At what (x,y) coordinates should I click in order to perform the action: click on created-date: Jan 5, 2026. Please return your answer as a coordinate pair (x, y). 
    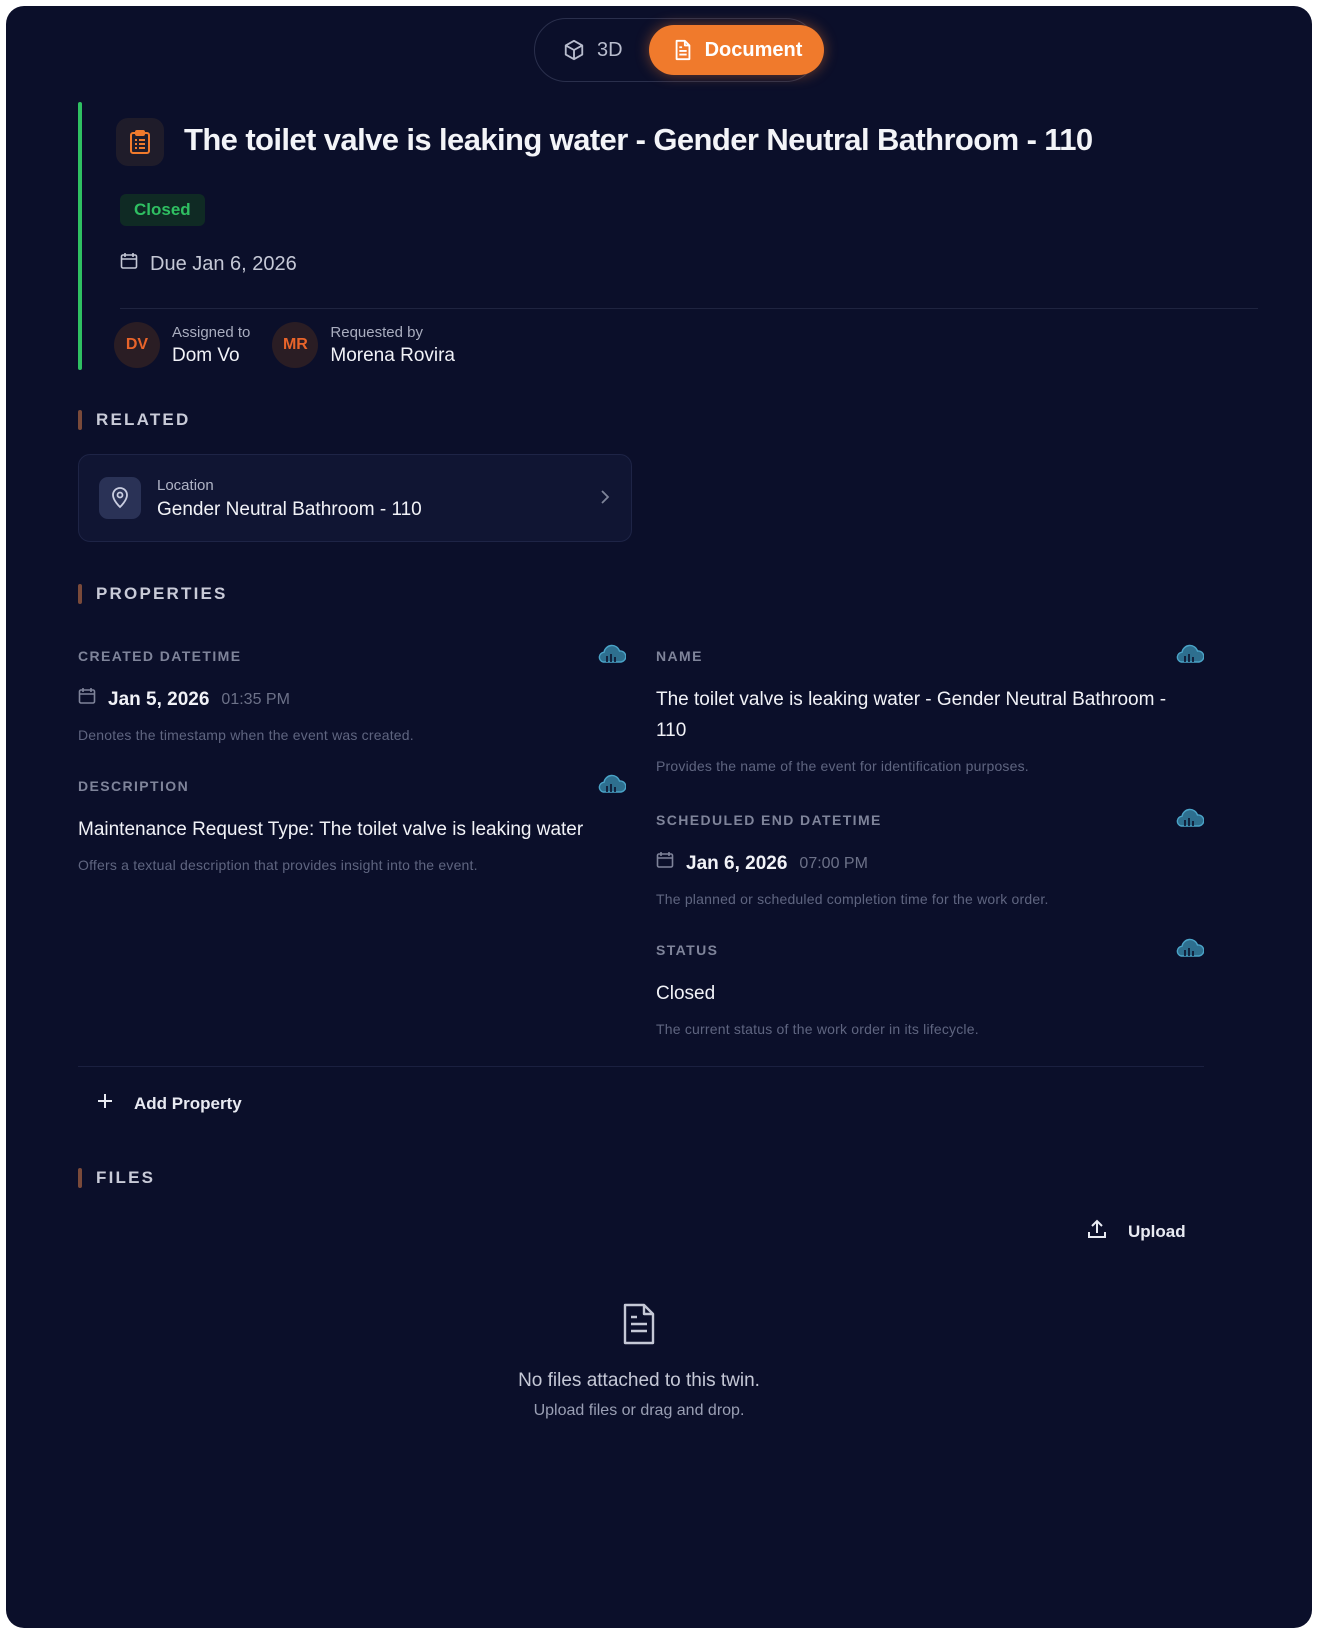
    Looking at the image, I should click on (159, 699).